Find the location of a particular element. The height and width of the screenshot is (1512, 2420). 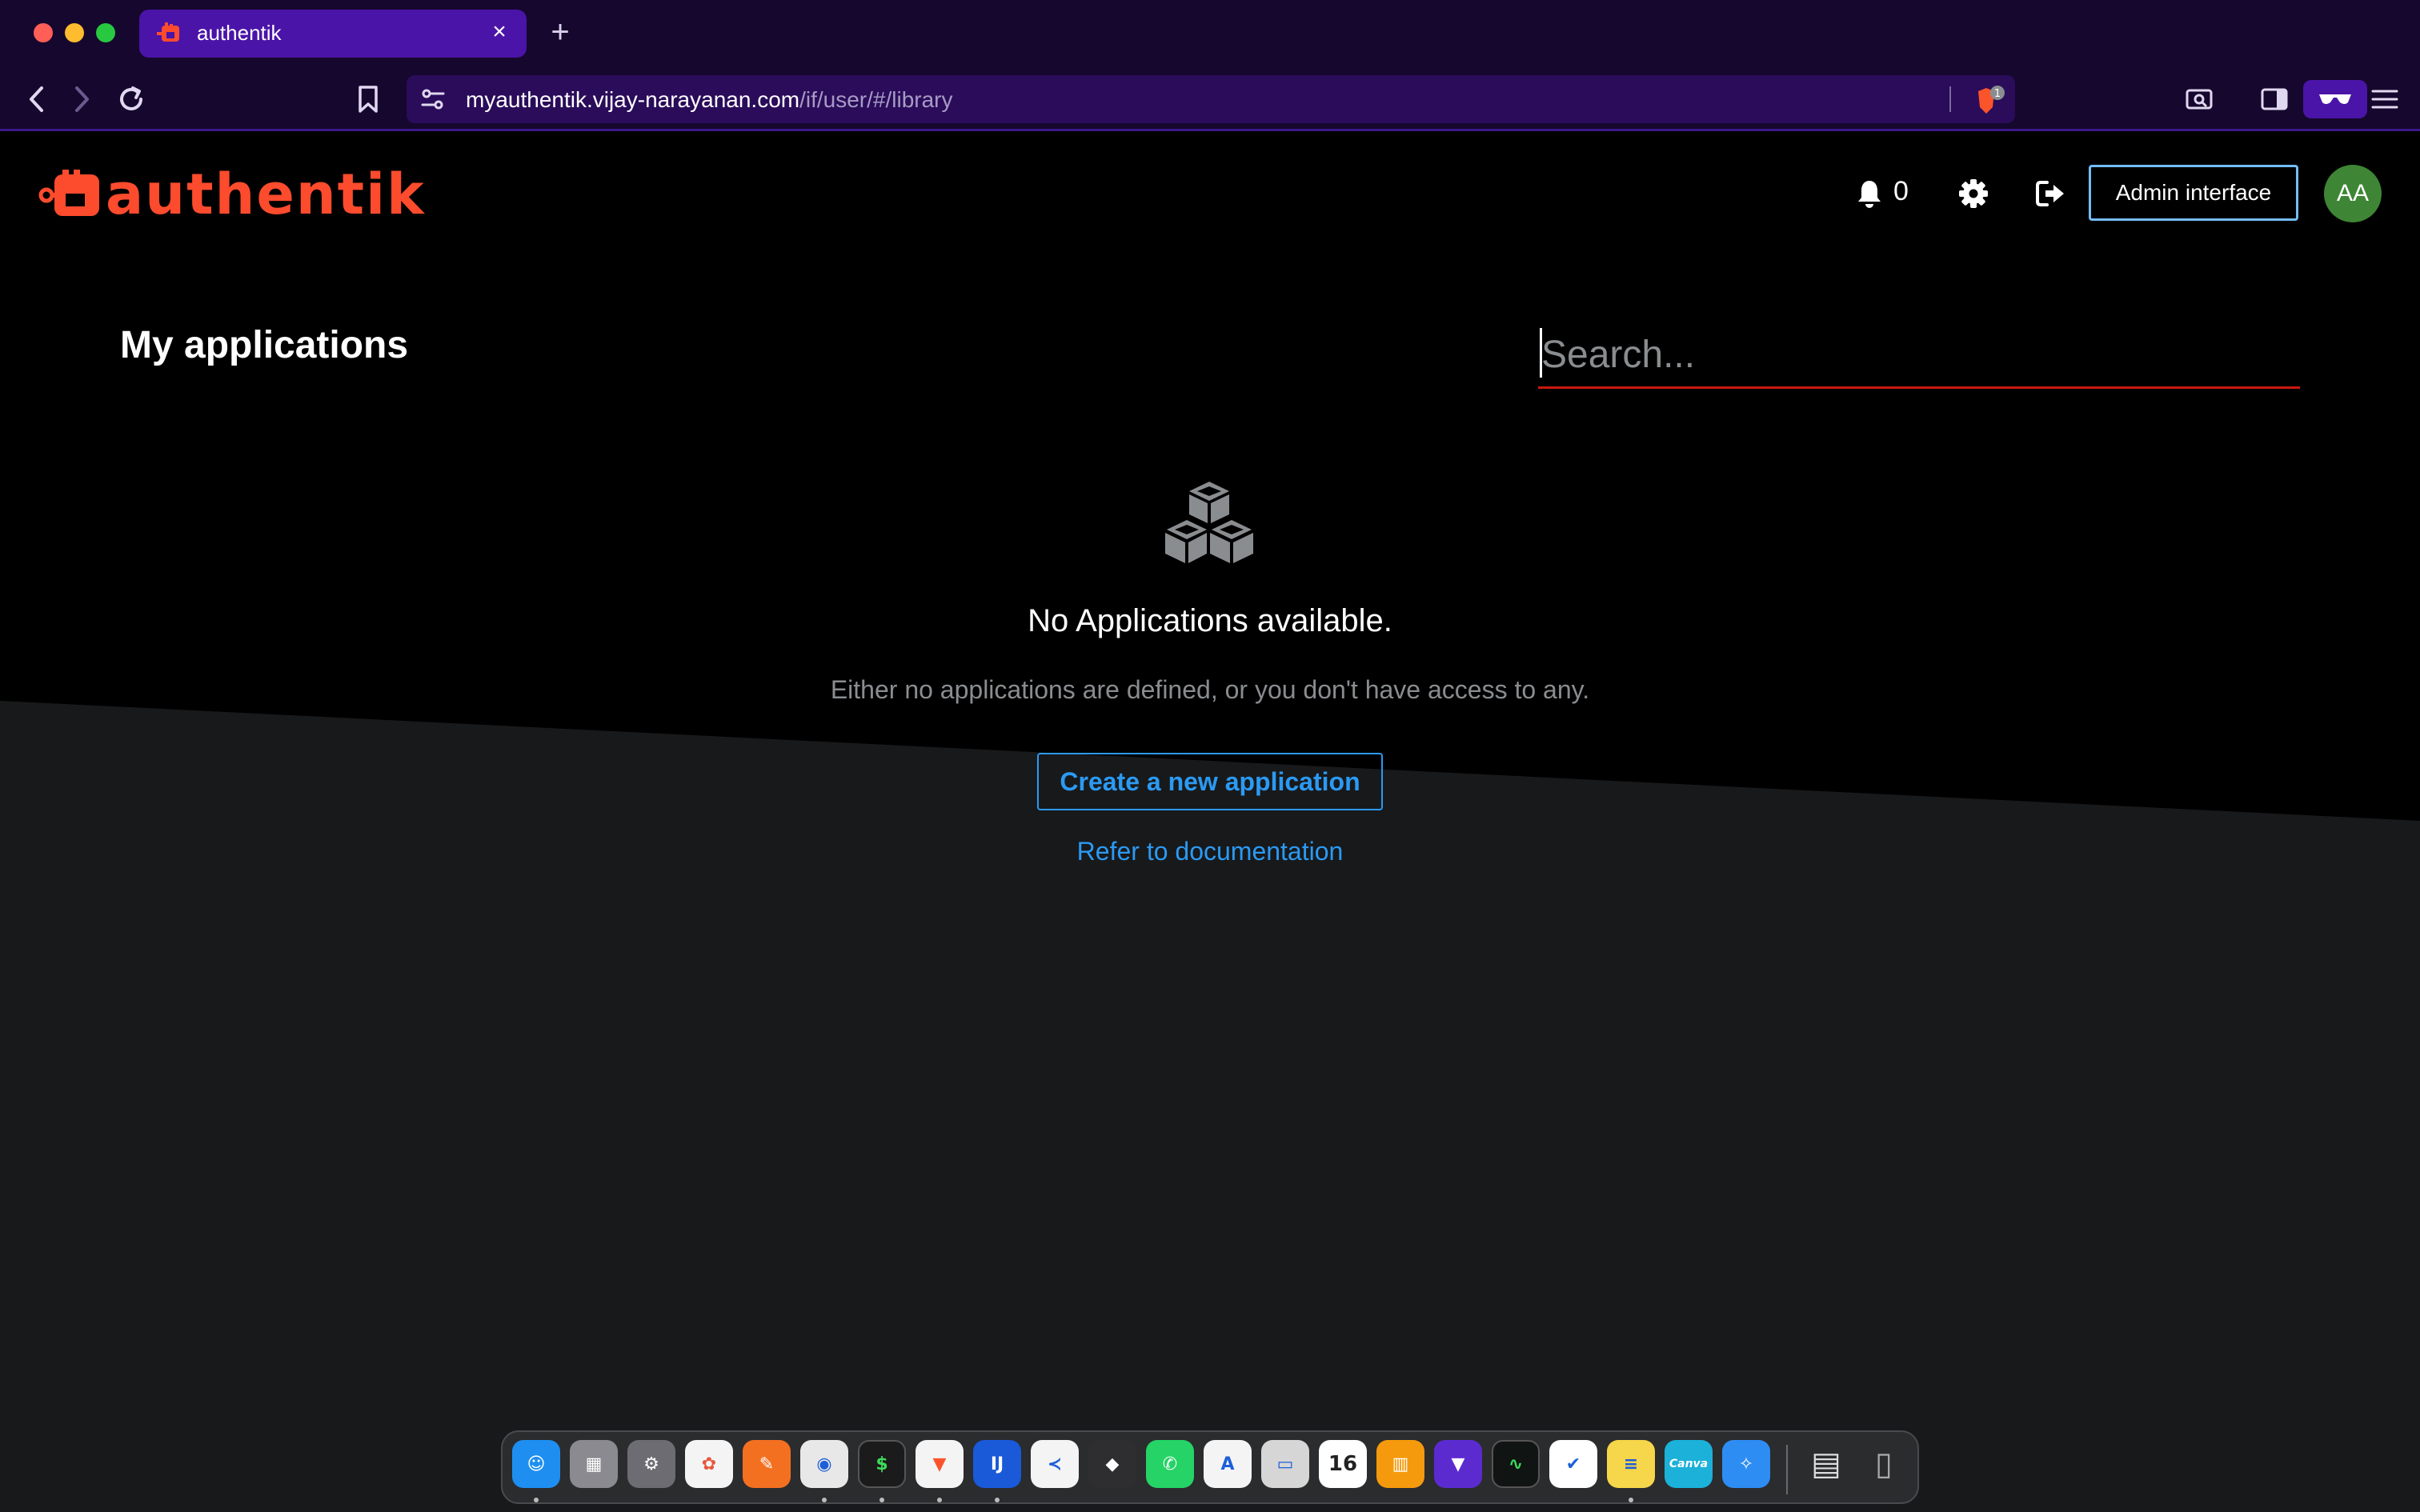

browser-tab-authentik: authentik × is located at coordinates (333, 34).